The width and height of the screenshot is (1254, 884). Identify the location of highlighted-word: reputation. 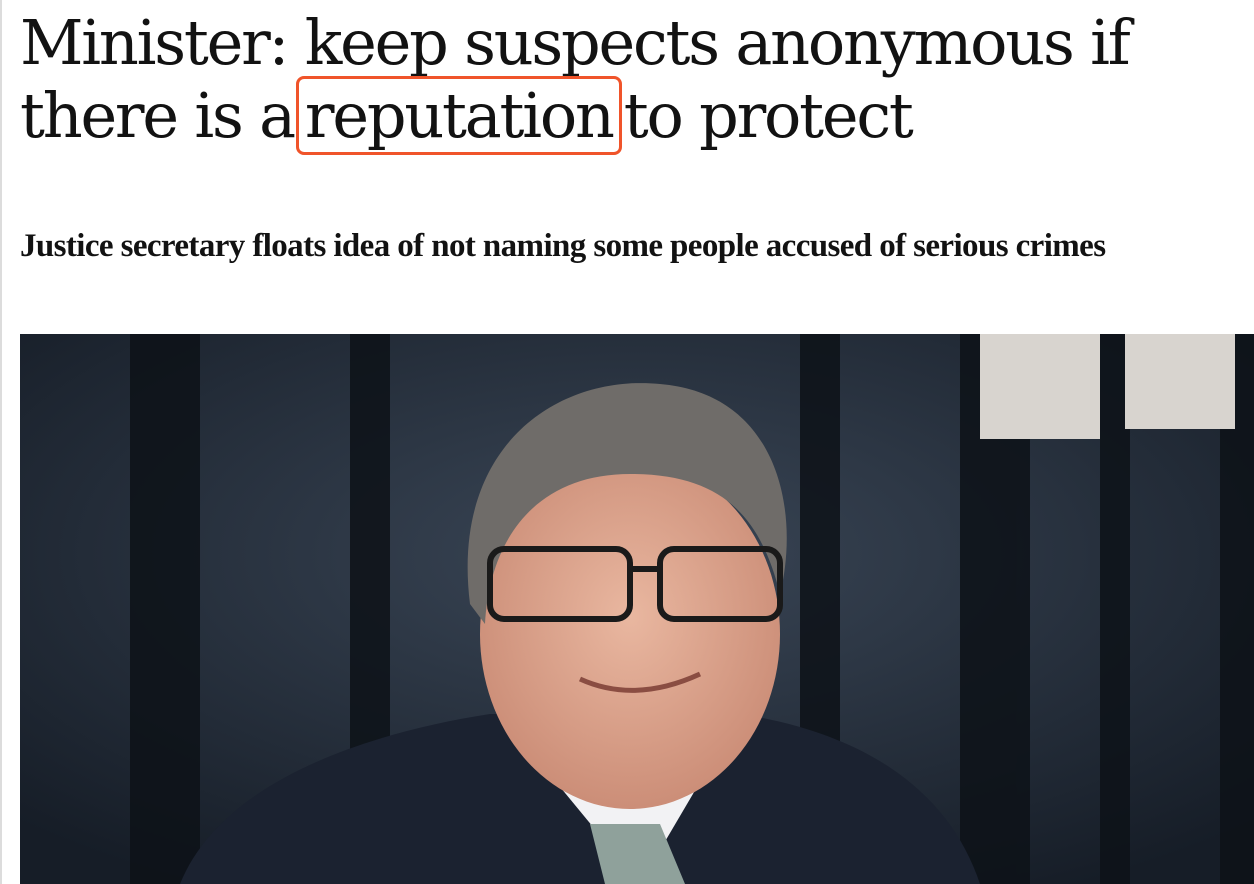
(458, 115).